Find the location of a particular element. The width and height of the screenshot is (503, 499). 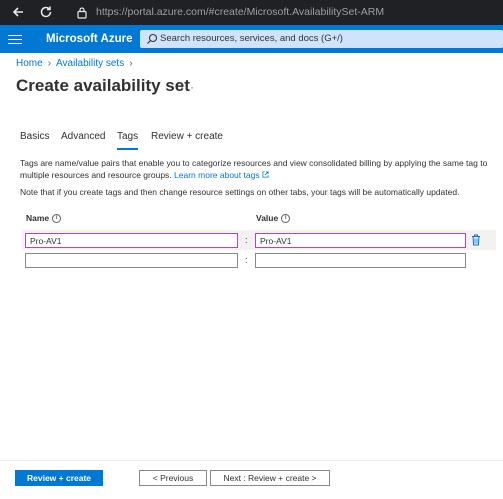

menu-icon is located at coordinates (15, 39).